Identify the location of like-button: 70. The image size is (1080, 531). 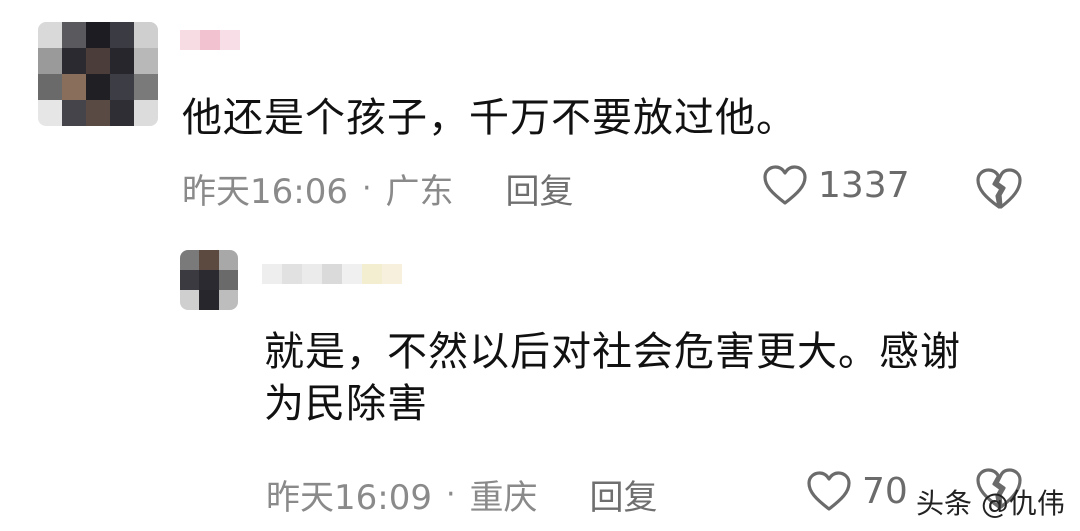
(857, 491).